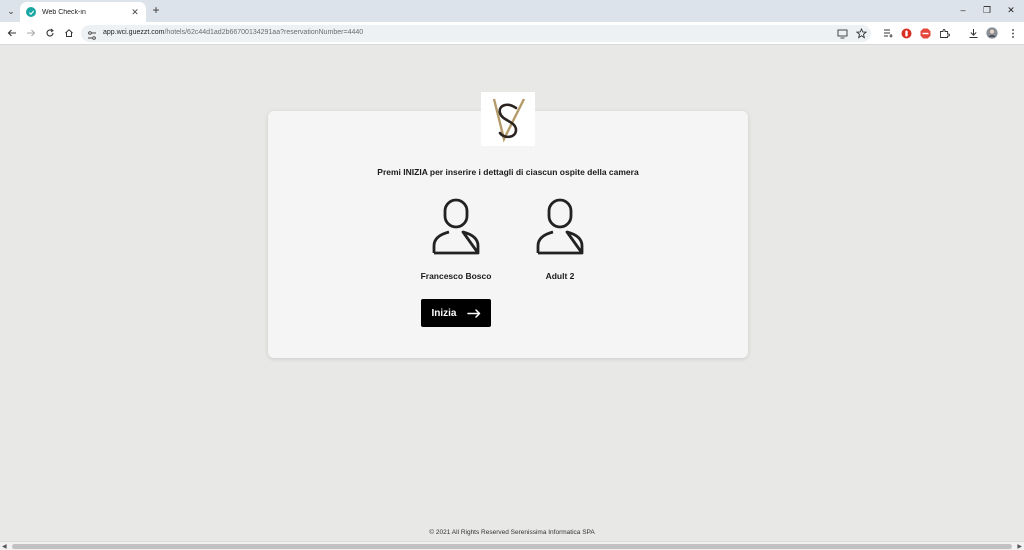 This screenshot has width=1024, height=550. Describe the element at coordinates (31, 33) in the screenshot. I see `forward-icon` at that location.